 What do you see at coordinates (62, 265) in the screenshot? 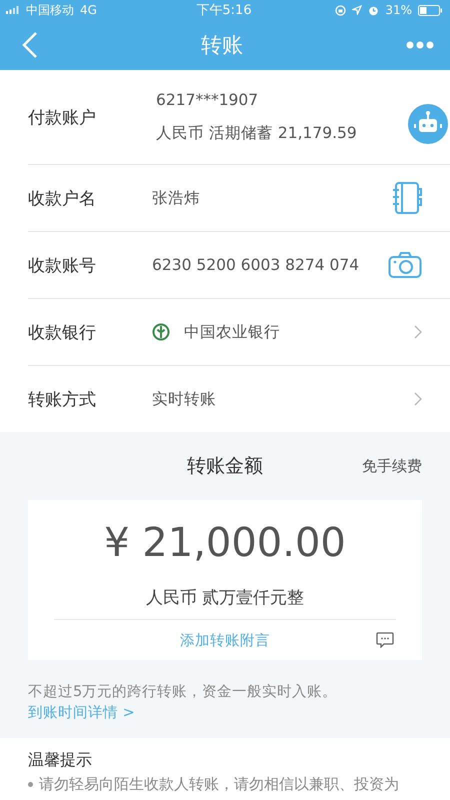
I see `field-label: 收款账号` at bounding box center [62, 265].